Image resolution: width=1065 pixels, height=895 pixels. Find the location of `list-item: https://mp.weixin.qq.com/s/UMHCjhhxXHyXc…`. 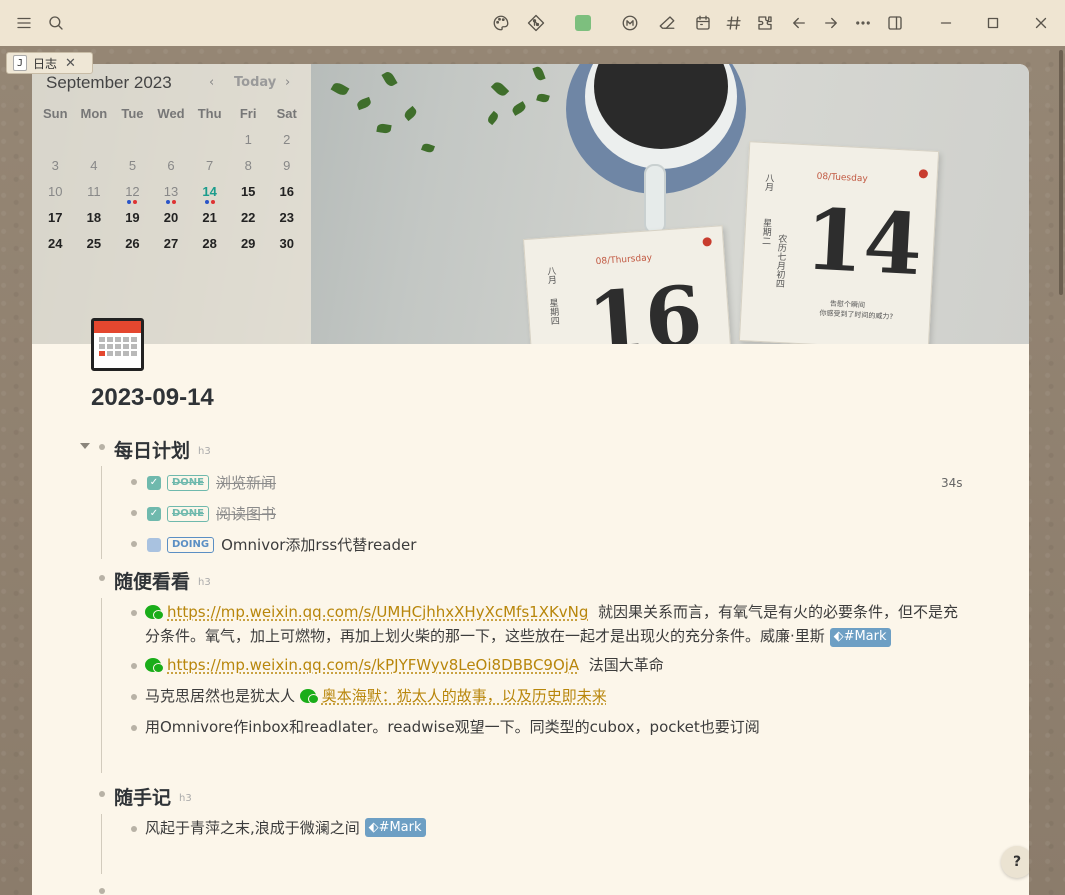

list-item: https://mp.weixin.qq.com/s/UMHCjhhxXHyXc… is located at coordinates (555, 624).